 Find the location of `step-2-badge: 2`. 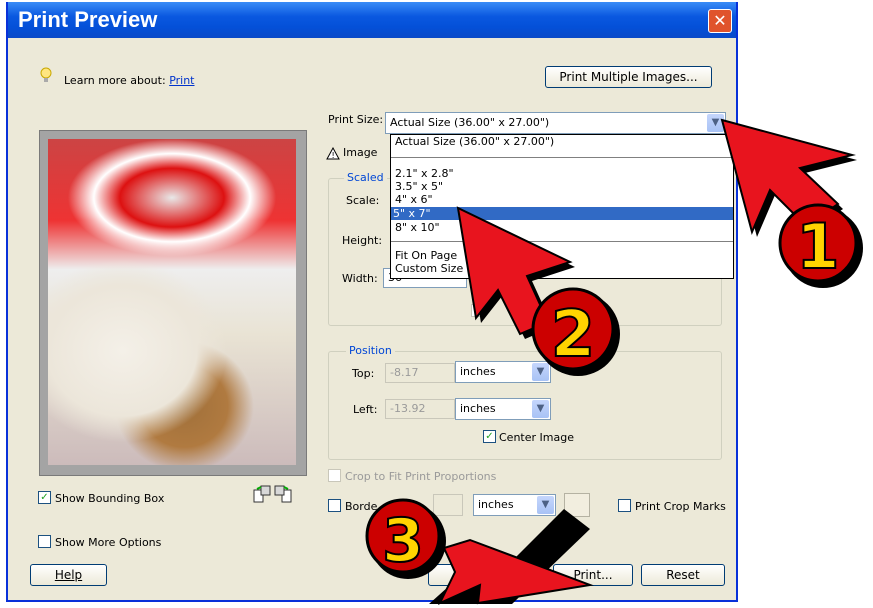

step-2-badge: 2 is located at coordinates (575, 331).